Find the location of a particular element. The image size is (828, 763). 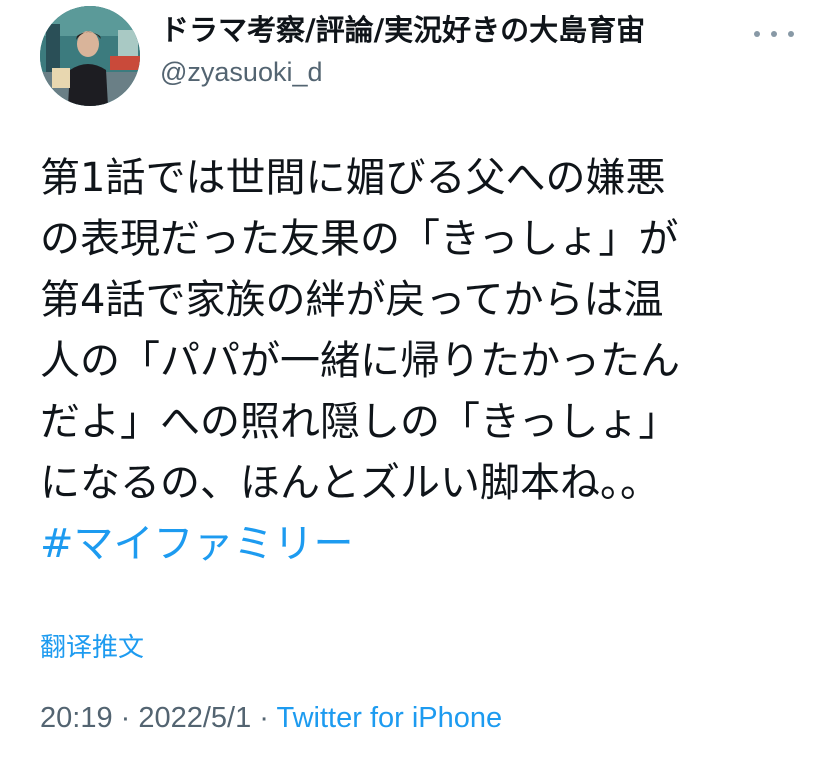

tweet-metadata: 20:19 · 2022/5/1 · Twitter for iPhone is located at coordinates (271, 718).